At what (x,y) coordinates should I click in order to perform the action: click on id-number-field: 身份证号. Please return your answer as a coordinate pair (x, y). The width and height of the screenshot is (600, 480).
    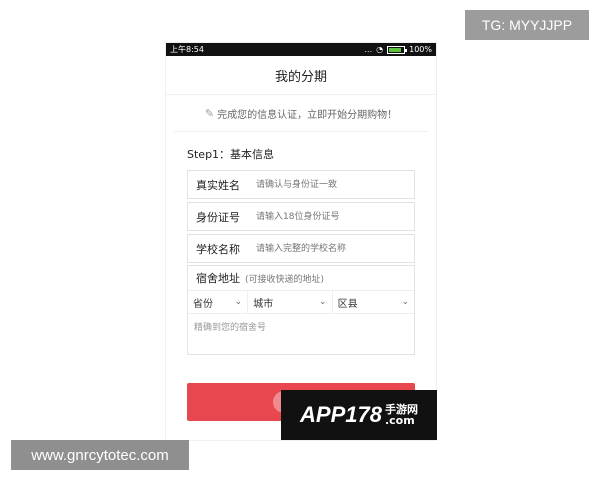
    Looking at the image, I should click on (301, 216).